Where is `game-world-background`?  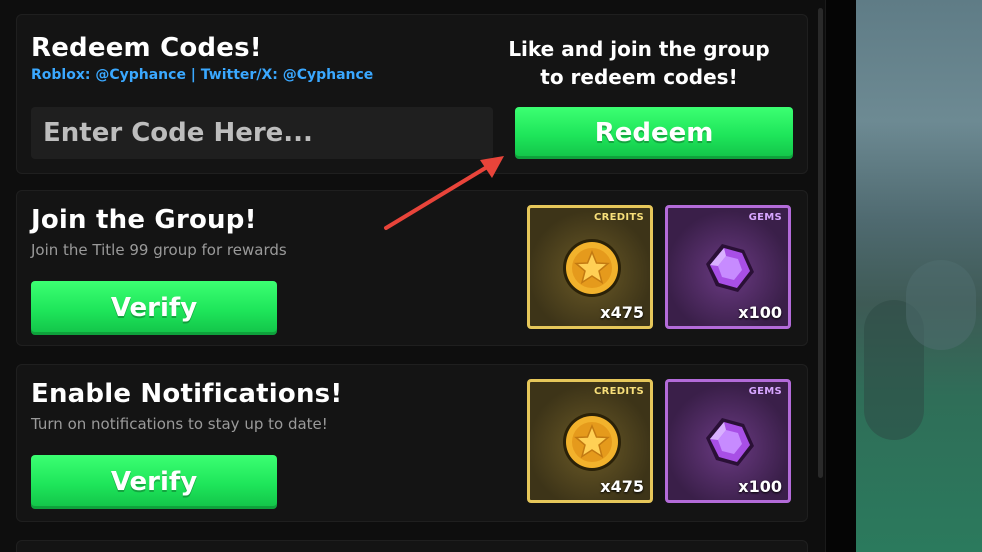
game-world-background is located at coordinates (919, 276).